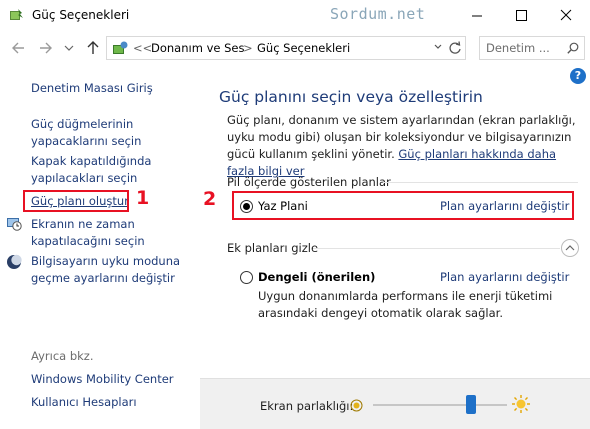 This screenshot has width=590, height=429. What do you see at coordinates (197, 48) in the screenshot?
I see `breadcrumb-hardware-and-sound: Donanım ve Ses` at bounding box center [197, 48].